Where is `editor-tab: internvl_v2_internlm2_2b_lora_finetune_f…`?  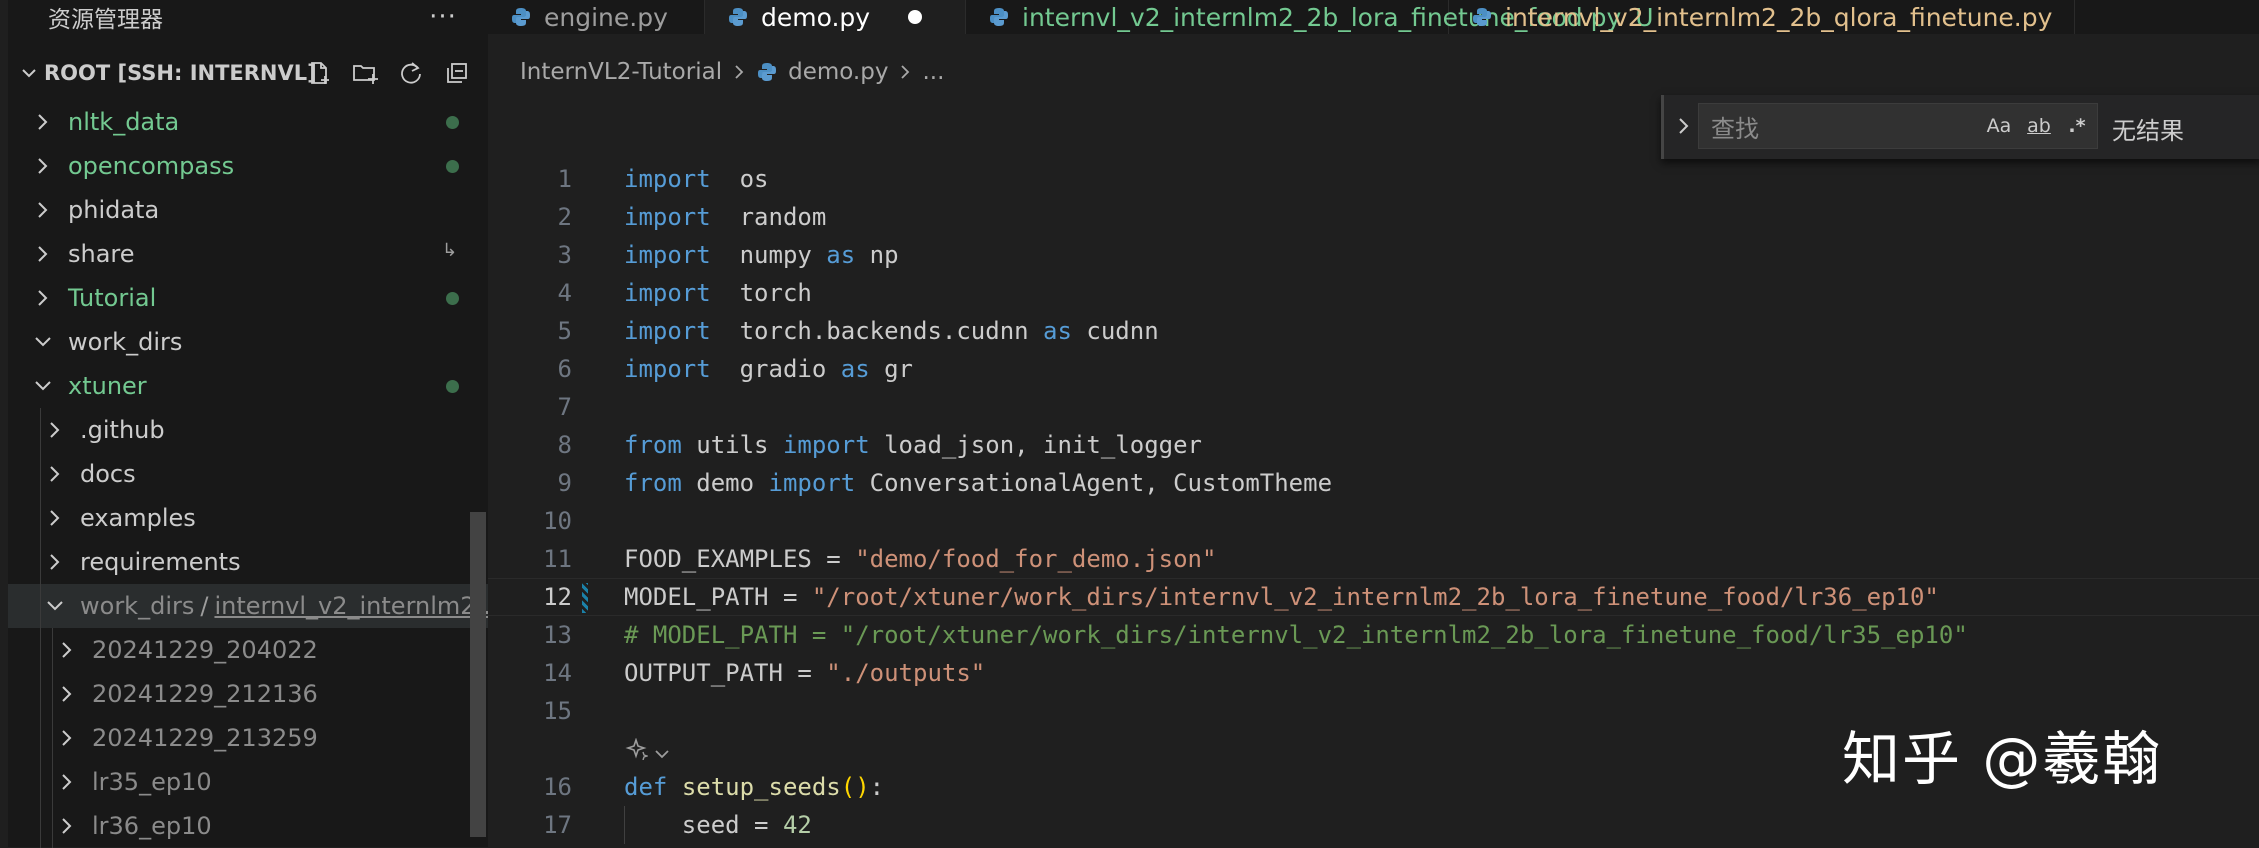 editor-tab: internvl_v2_internlm2_2b_lora_finetune_f… is located at coordinates (1310, 17).